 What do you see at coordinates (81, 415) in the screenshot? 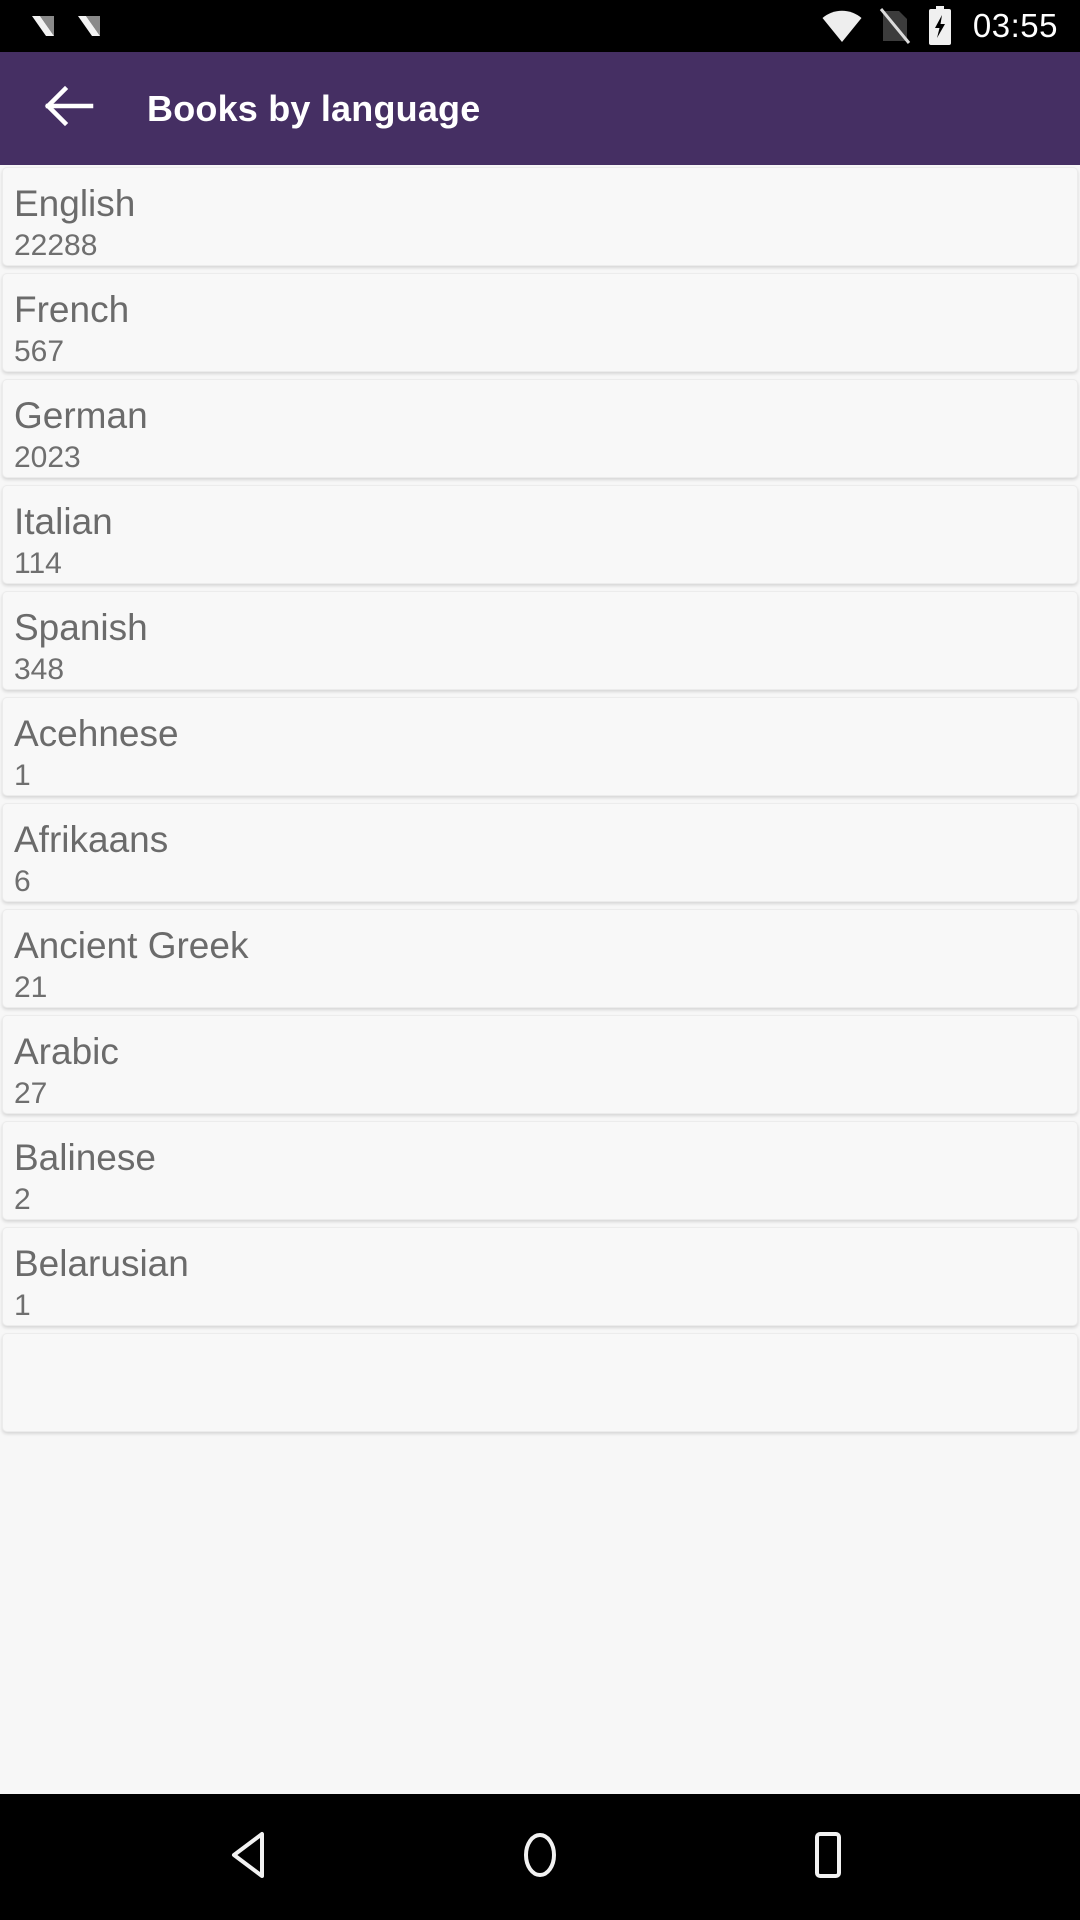
I see `language-name: German` at bounding box center [81, 415].